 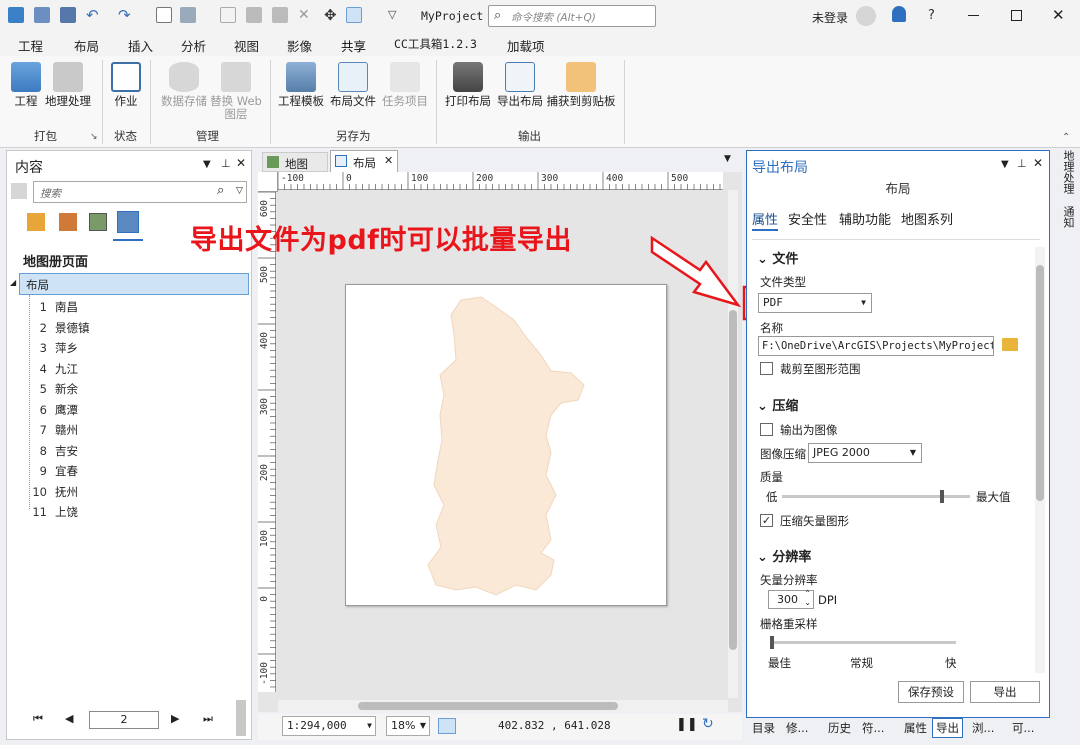 I want to click on tab-insert: 插入, so click(x=140, y=45).